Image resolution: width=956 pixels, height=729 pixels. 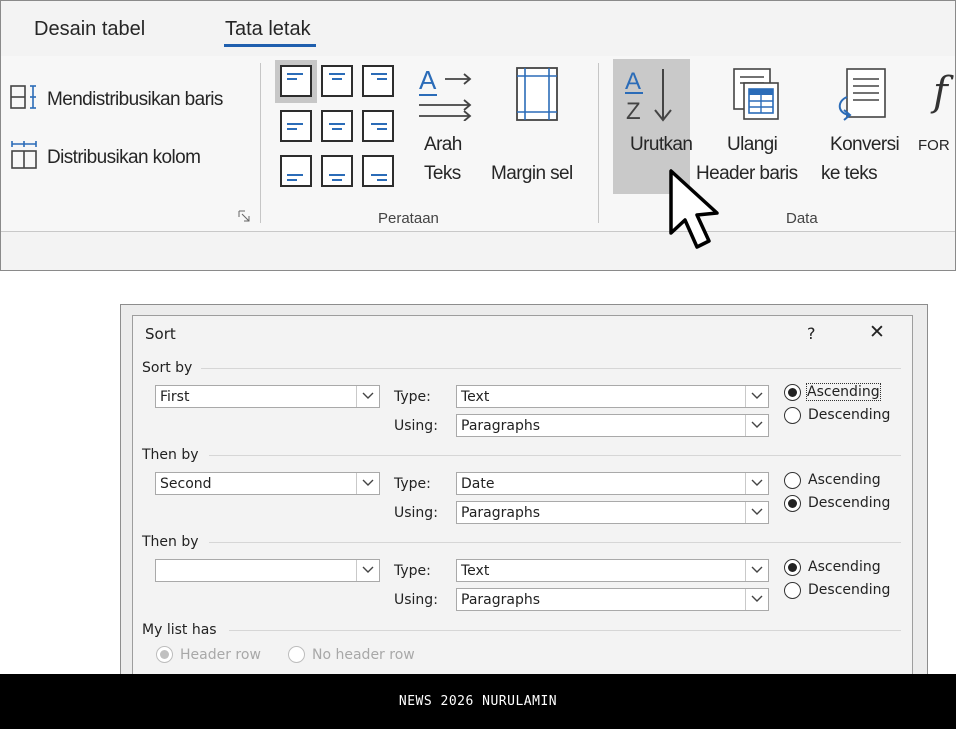 What do you see at coordinates (412, 484) in the screenshot?
I see `then-by-1-type-label: Type:` at bounding box center [412, 484].